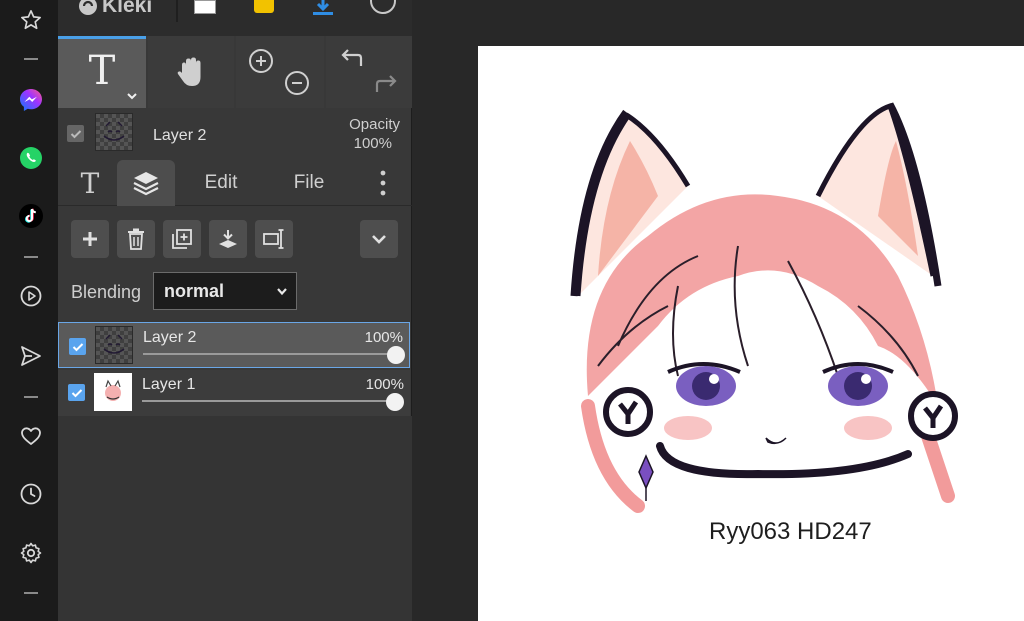 The height and width of the screenshot is (621, 1024). What do you see at coordinates (114, 132) in the screenshot?
I see `layer-preview-thumbnail` at bounding box center [114, 132].